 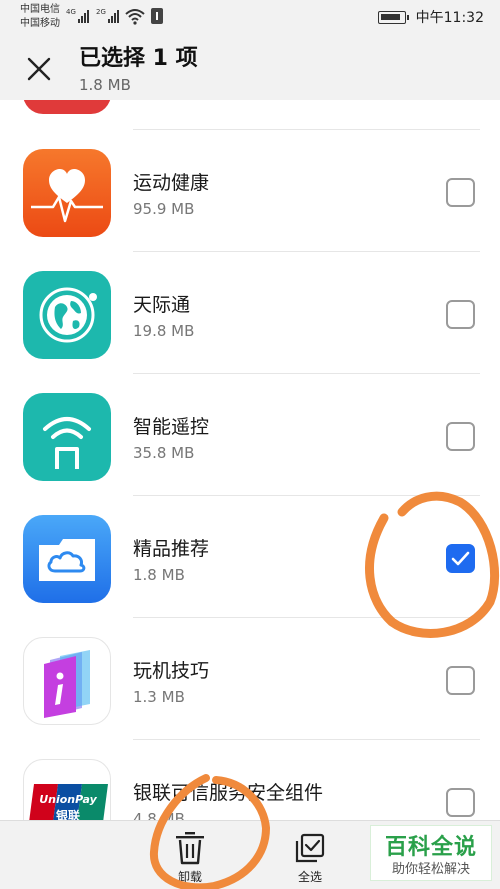 I want to click on signal-2-icon: 2G, so click(x=107, y=15).